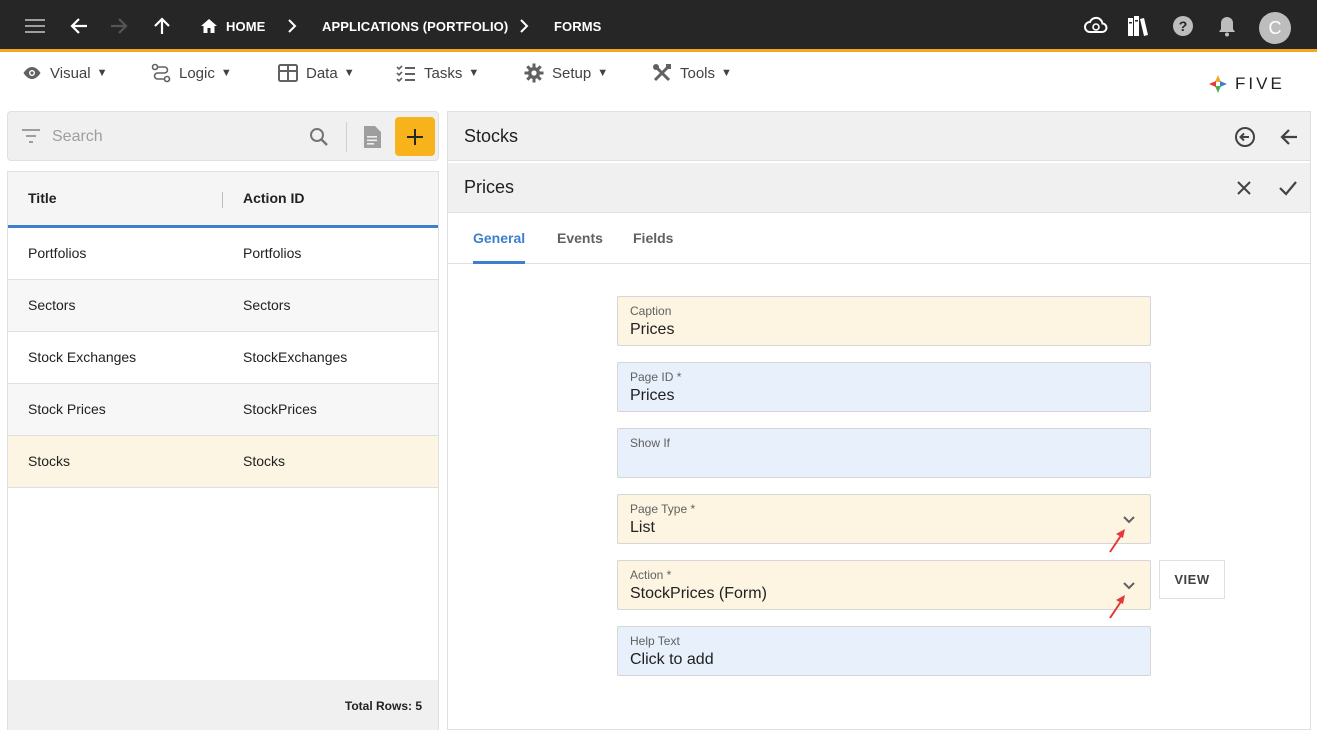 This screenshot has width=1317, height=730. Describe the element at coordinates (672, 659) in the screenshot. I see `help-text-value: Click to add` at that location.